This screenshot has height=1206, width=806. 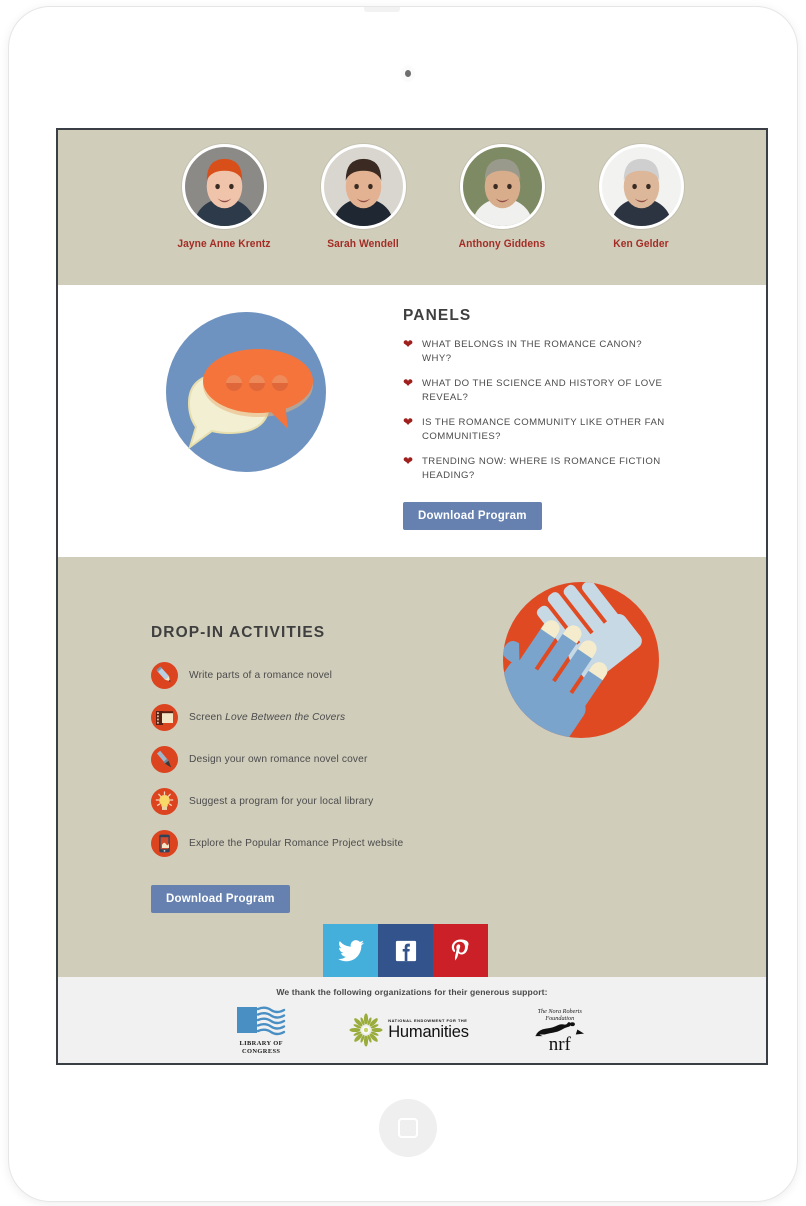 What do you see at coordinates (559, 1044) in the screenshot?
I see `nrf-mark: nrf` at bounding box center [559, 1044].